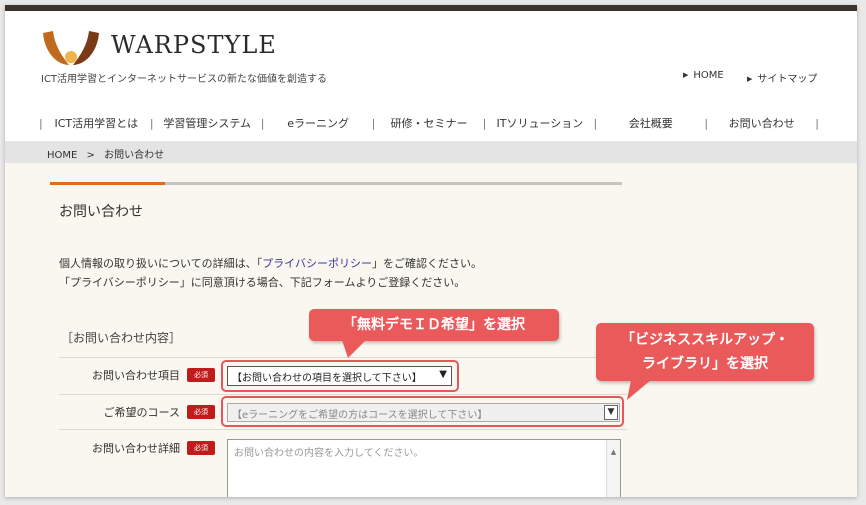 The height and width of the screenshot is (505, 866). I want to click on nav-item-it-solution: ITソリューション, so click(539, 123).